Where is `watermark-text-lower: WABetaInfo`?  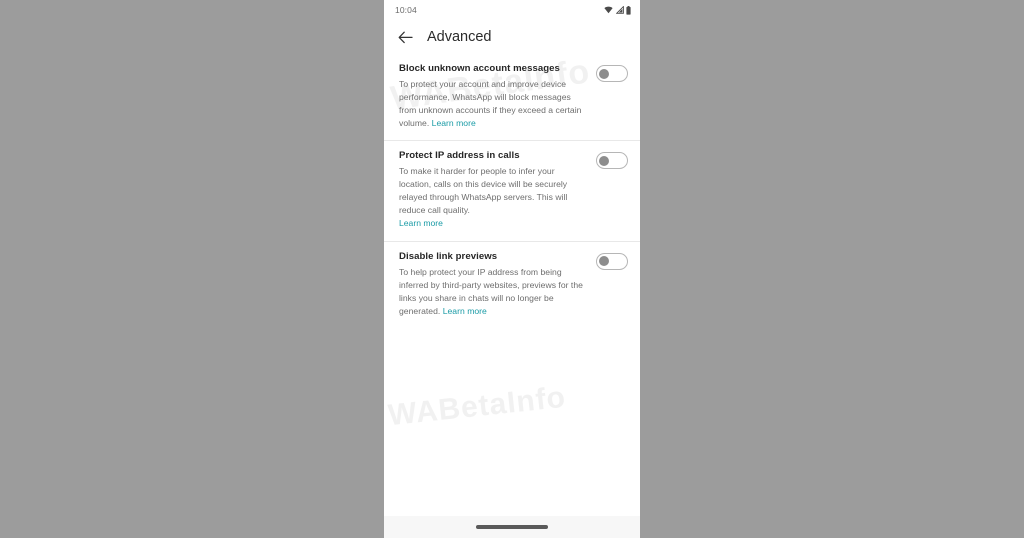 watermark-text-lower: WABetaInfo is located at coordinates (477, 406).